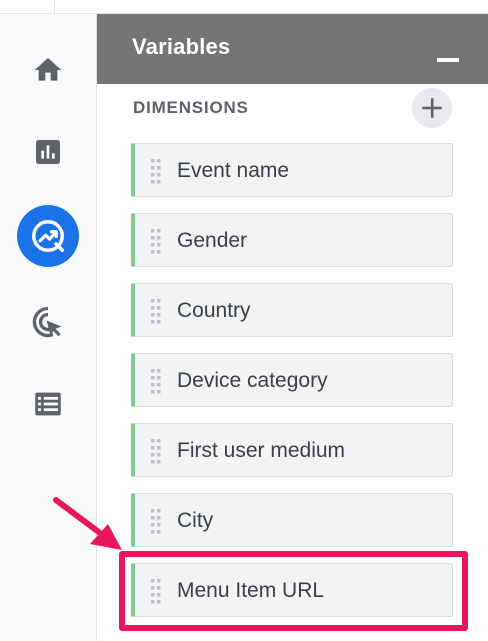 The image size is (488, 641). Describe the element at coordinates (214, 310) in the screenshot. I see `dimension-label: Country` at that location.